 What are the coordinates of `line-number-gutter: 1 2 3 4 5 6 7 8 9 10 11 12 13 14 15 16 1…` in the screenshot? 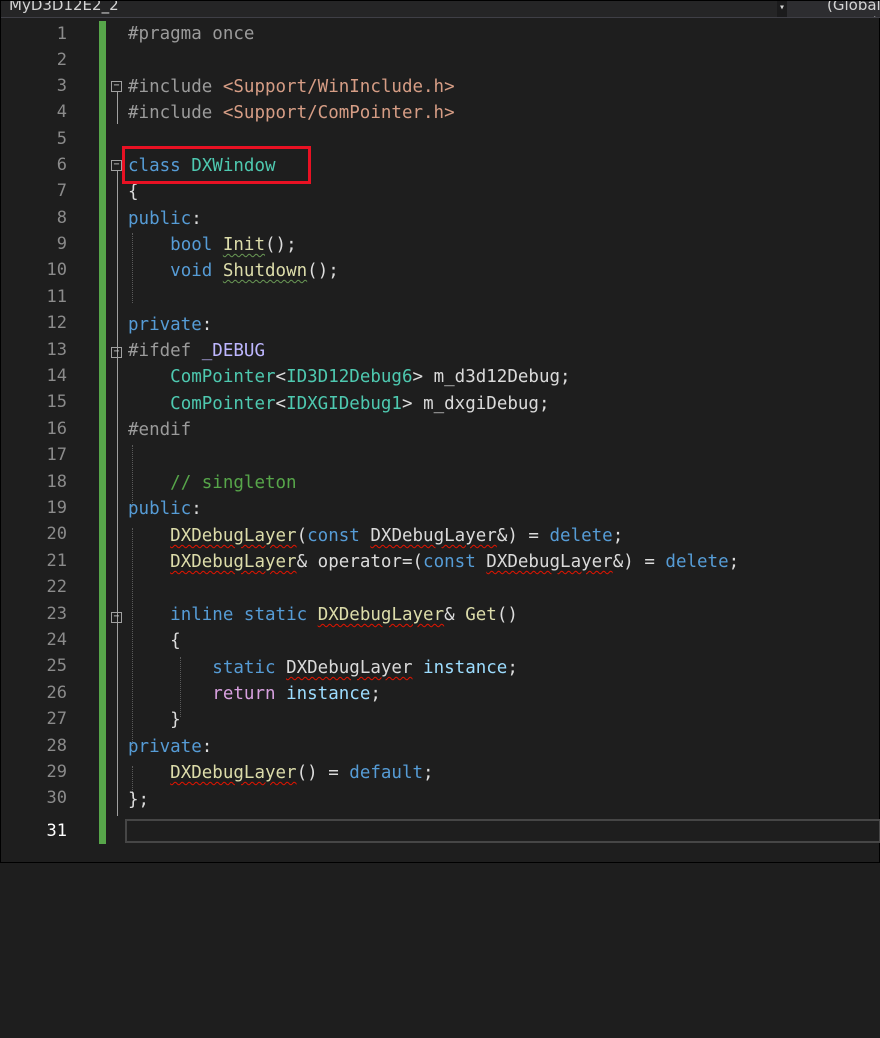 It's located at (51, 441).